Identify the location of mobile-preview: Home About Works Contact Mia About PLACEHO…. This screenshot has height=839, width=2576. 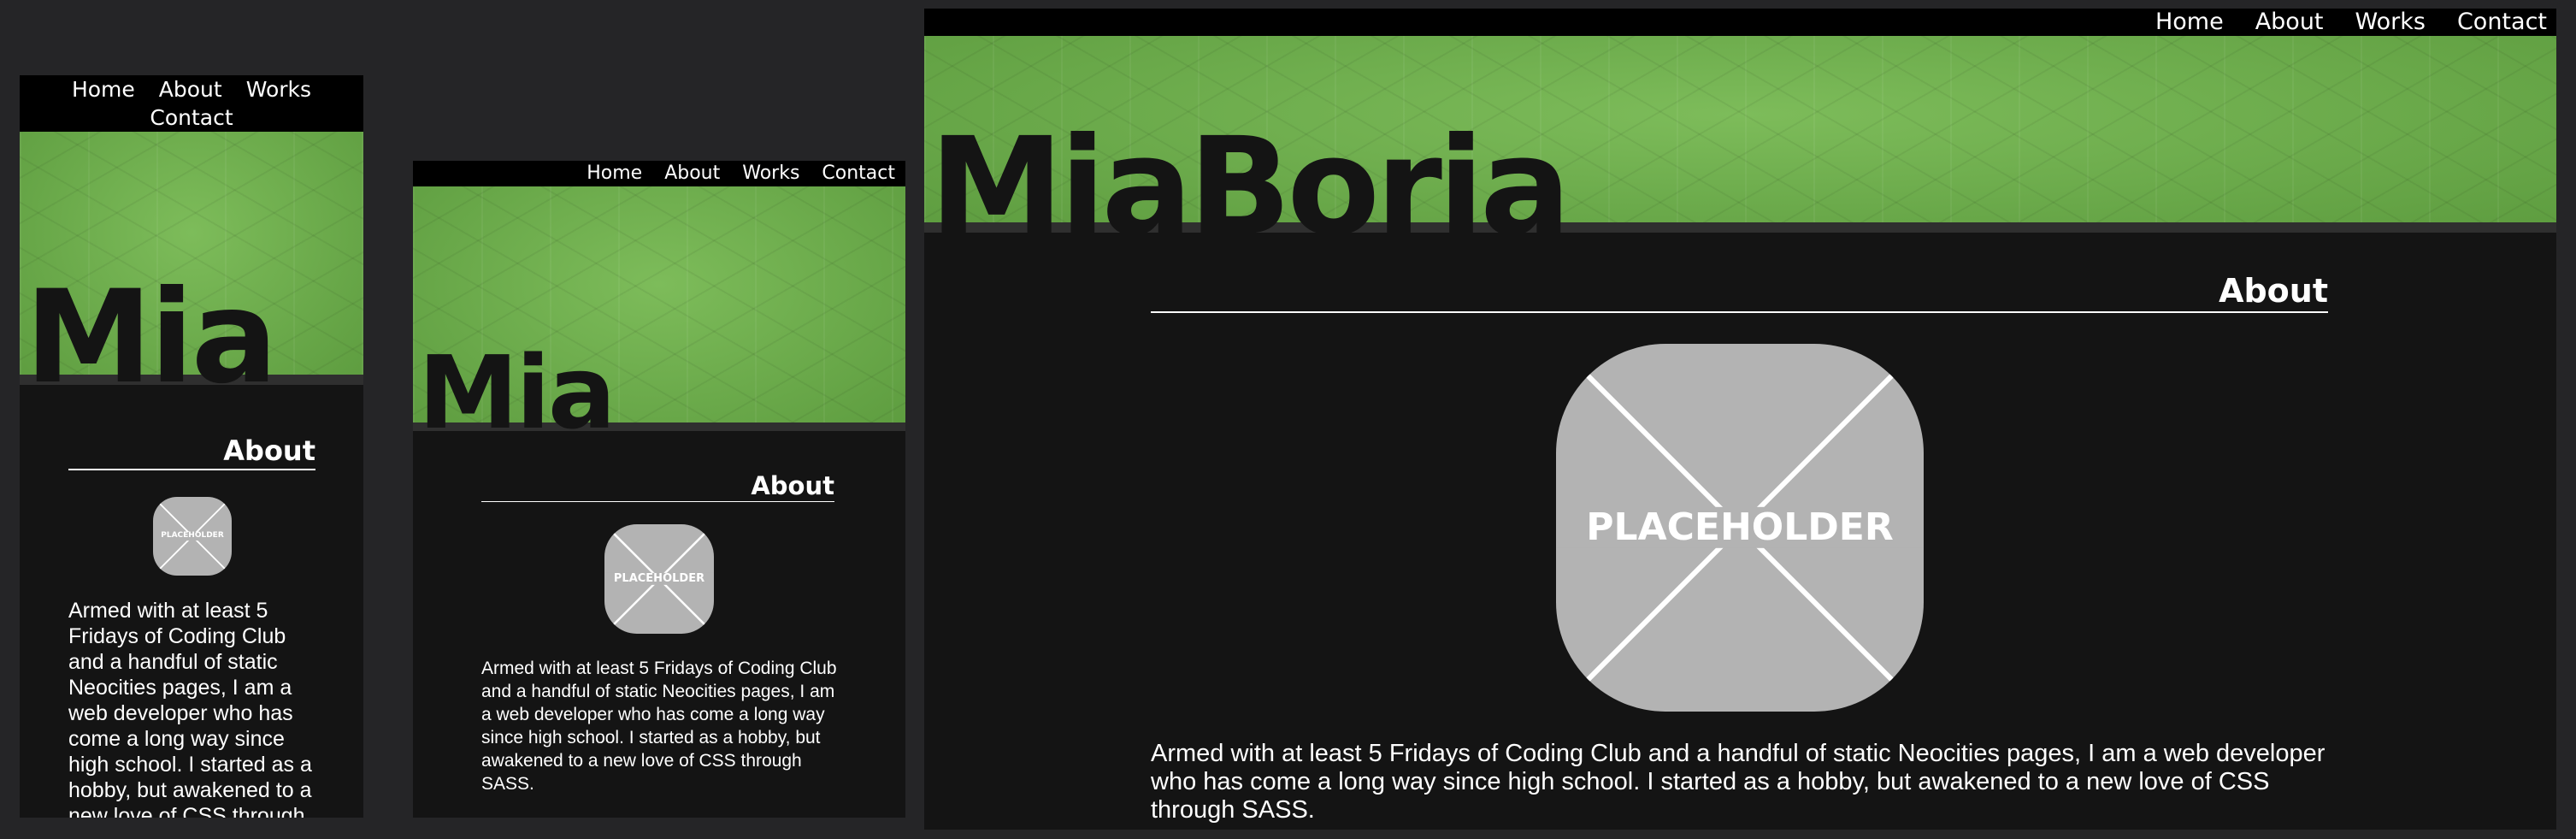
(192, 447).